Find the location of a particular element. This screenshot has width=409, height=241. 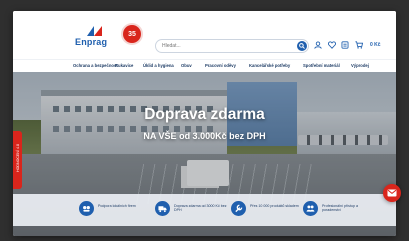

enprag-logo: Enprag is located at coordinates (95, 37).